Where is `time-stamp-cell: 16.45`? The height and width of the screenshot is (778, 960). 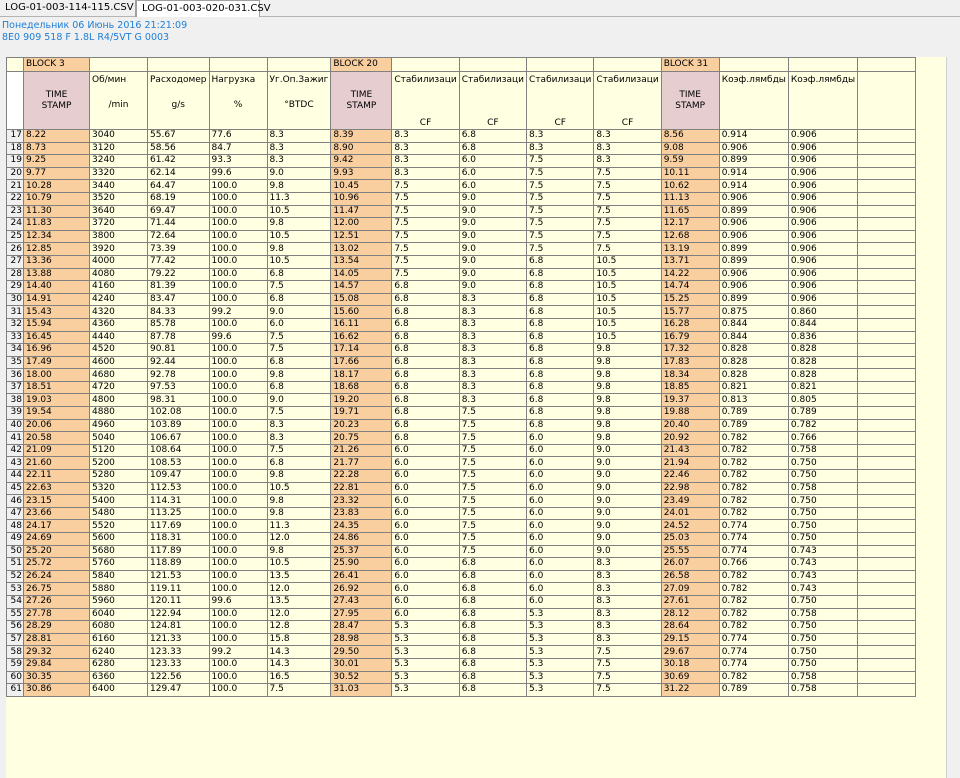
time-stamp-cell: 16.45 is located at coordinates (56, 337).